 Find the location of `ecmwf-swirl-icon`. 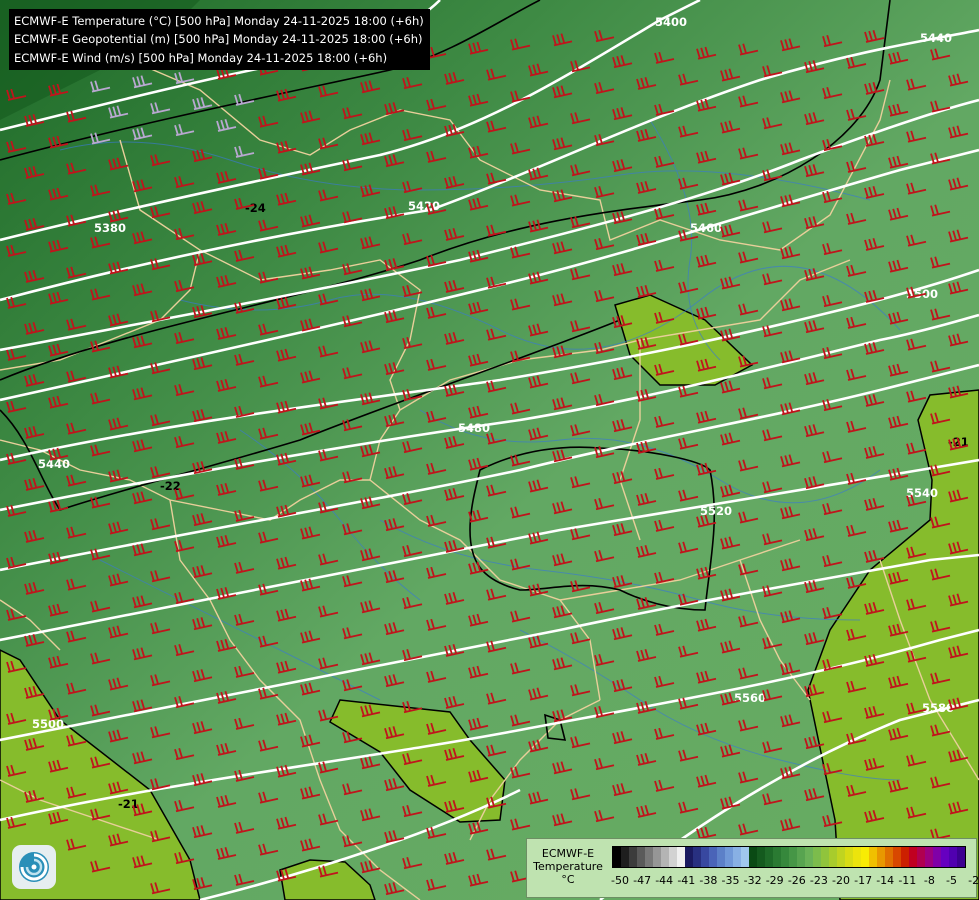

ecmwf-swirl-icon is located at coordinates (34, 867).